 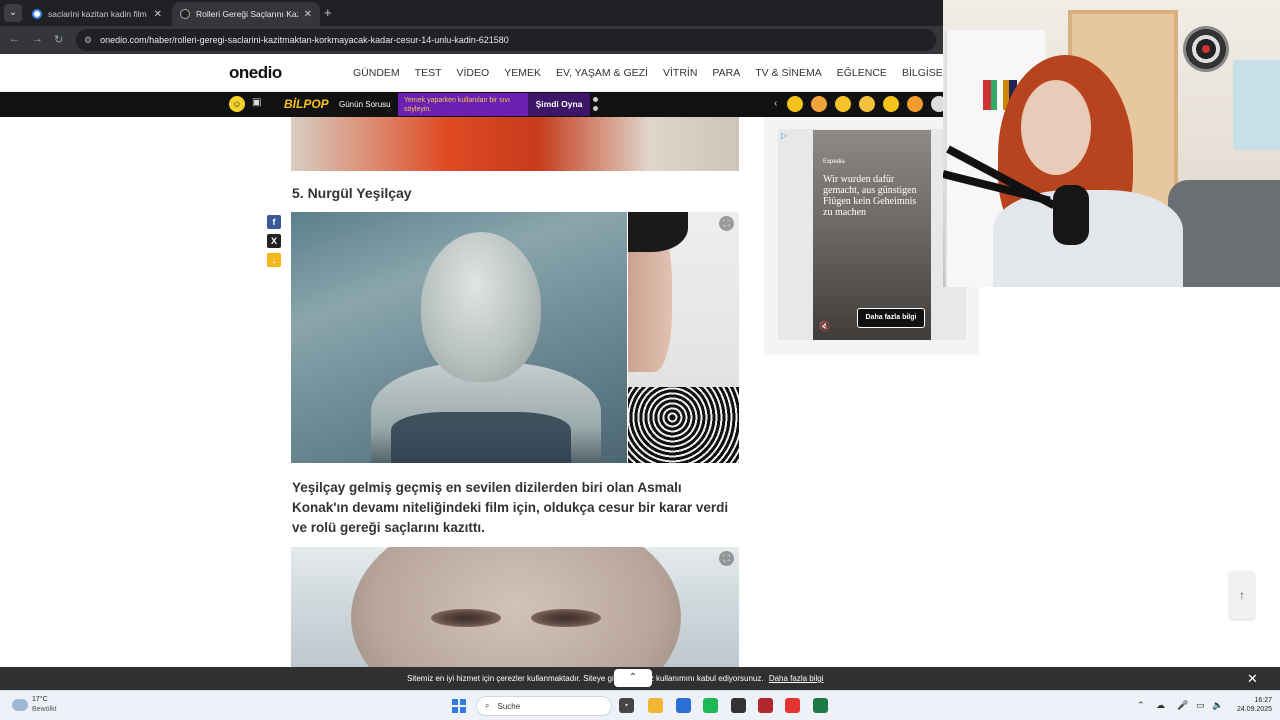 What do you see at coordinates (862, 73) in the screenshot?
I see `nav-item: EĞLENCE` at bounding box center [862, 73].